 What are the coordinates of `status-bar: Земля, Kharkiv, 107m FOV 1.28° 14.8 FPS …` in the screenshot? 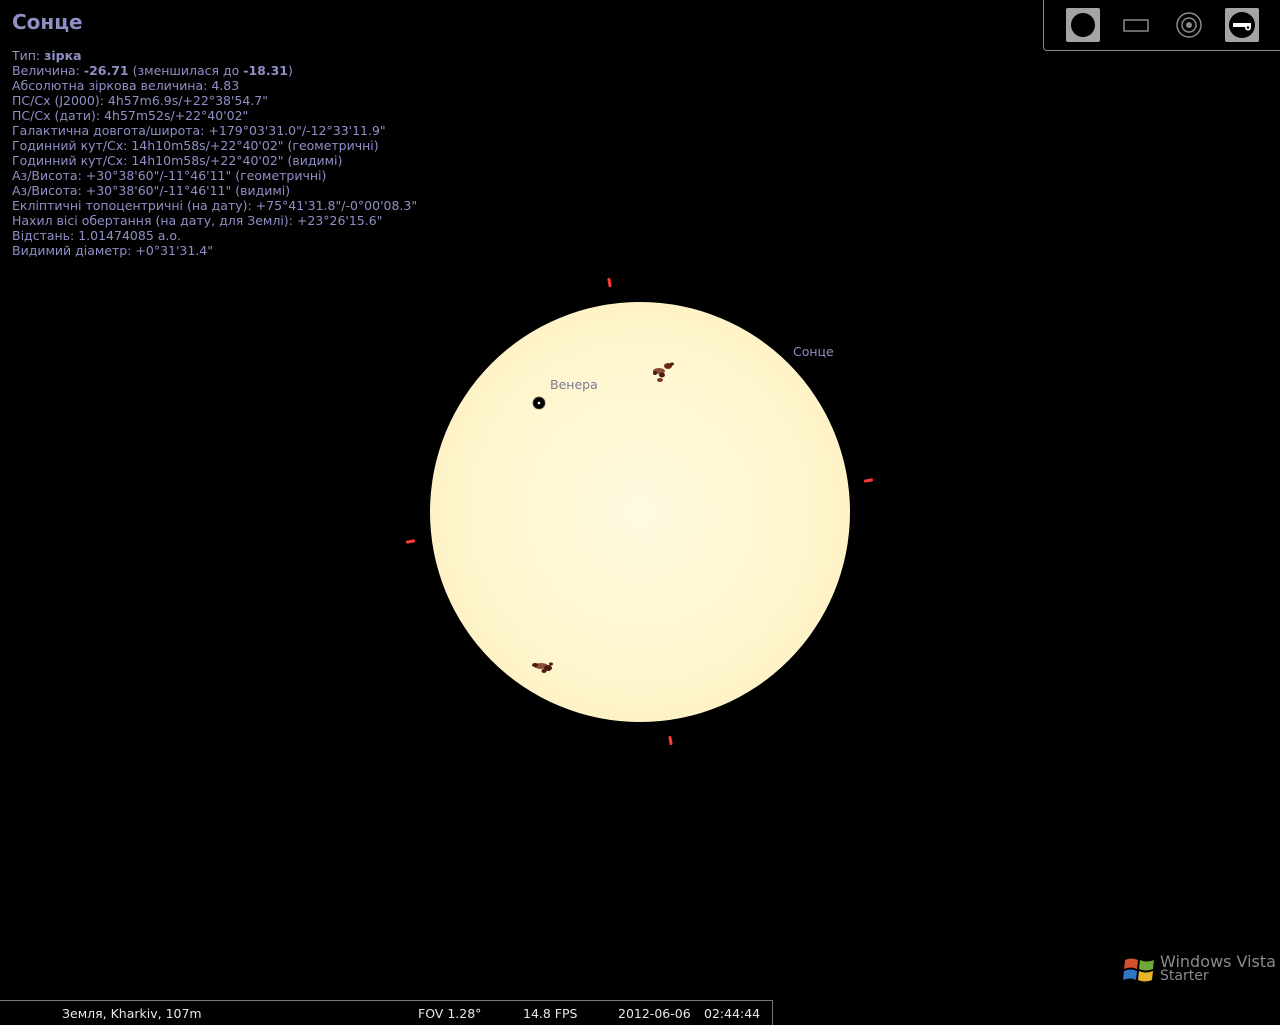 It's located at (386, 1012).